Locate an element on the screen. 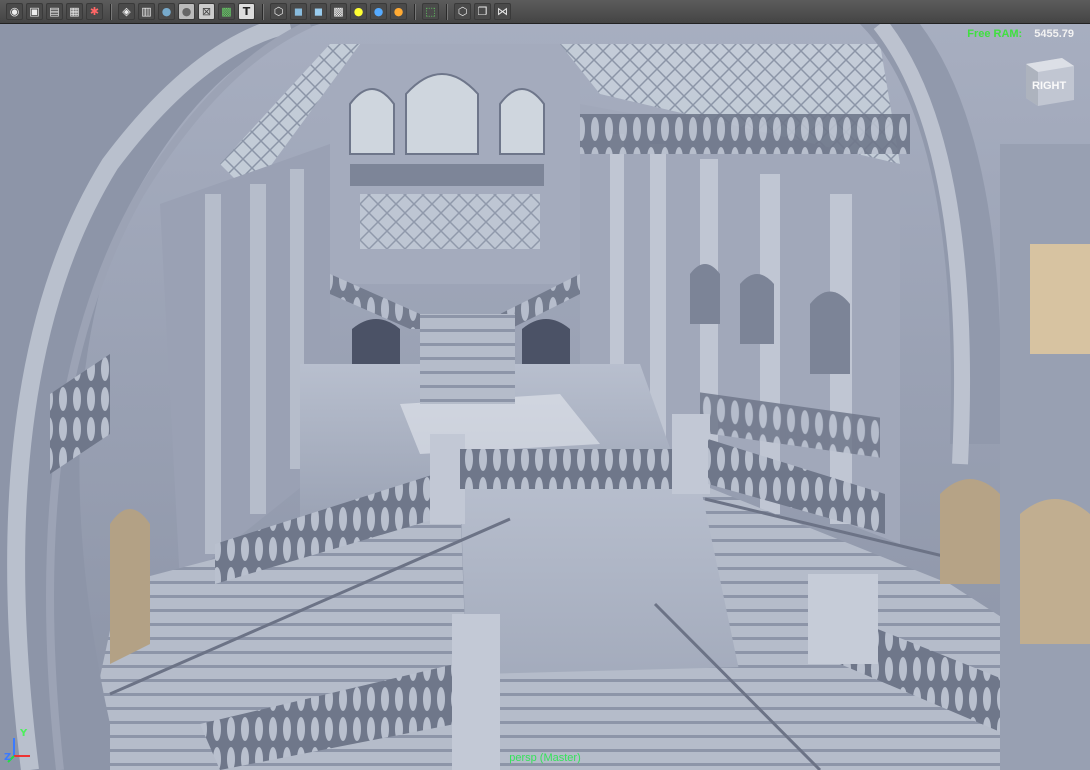  smooth-shade-icon: ● is located at coordinates (186, 11).